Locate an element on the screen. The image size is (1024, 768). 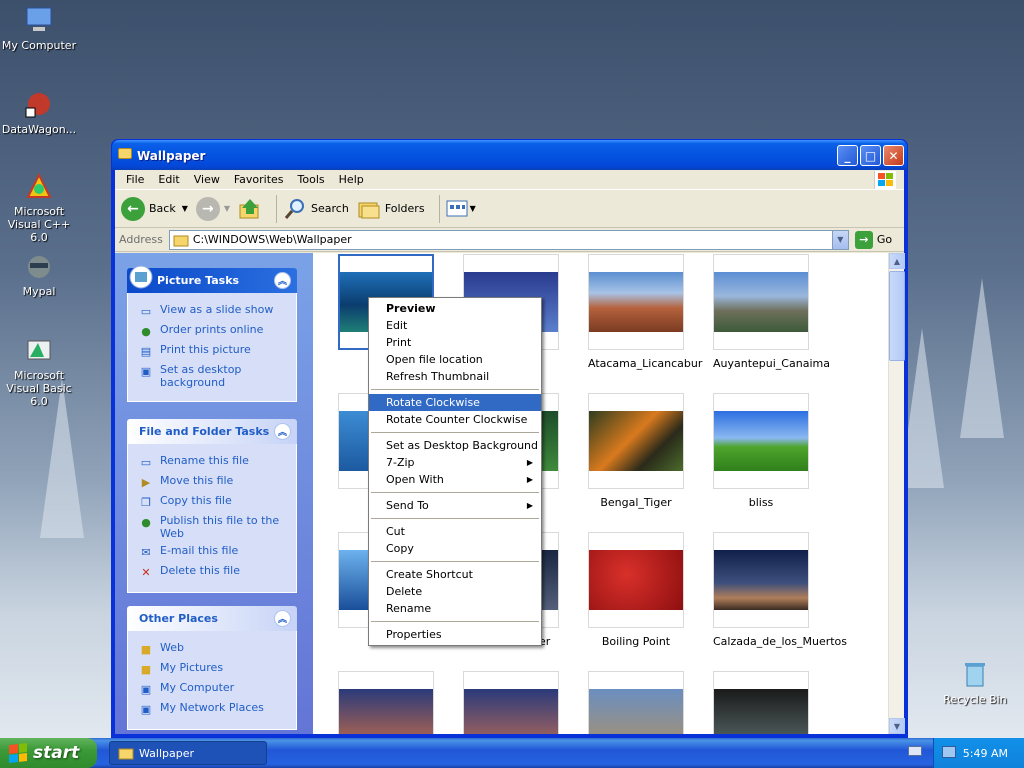
menu-separator is located at coordinates (455, 621).